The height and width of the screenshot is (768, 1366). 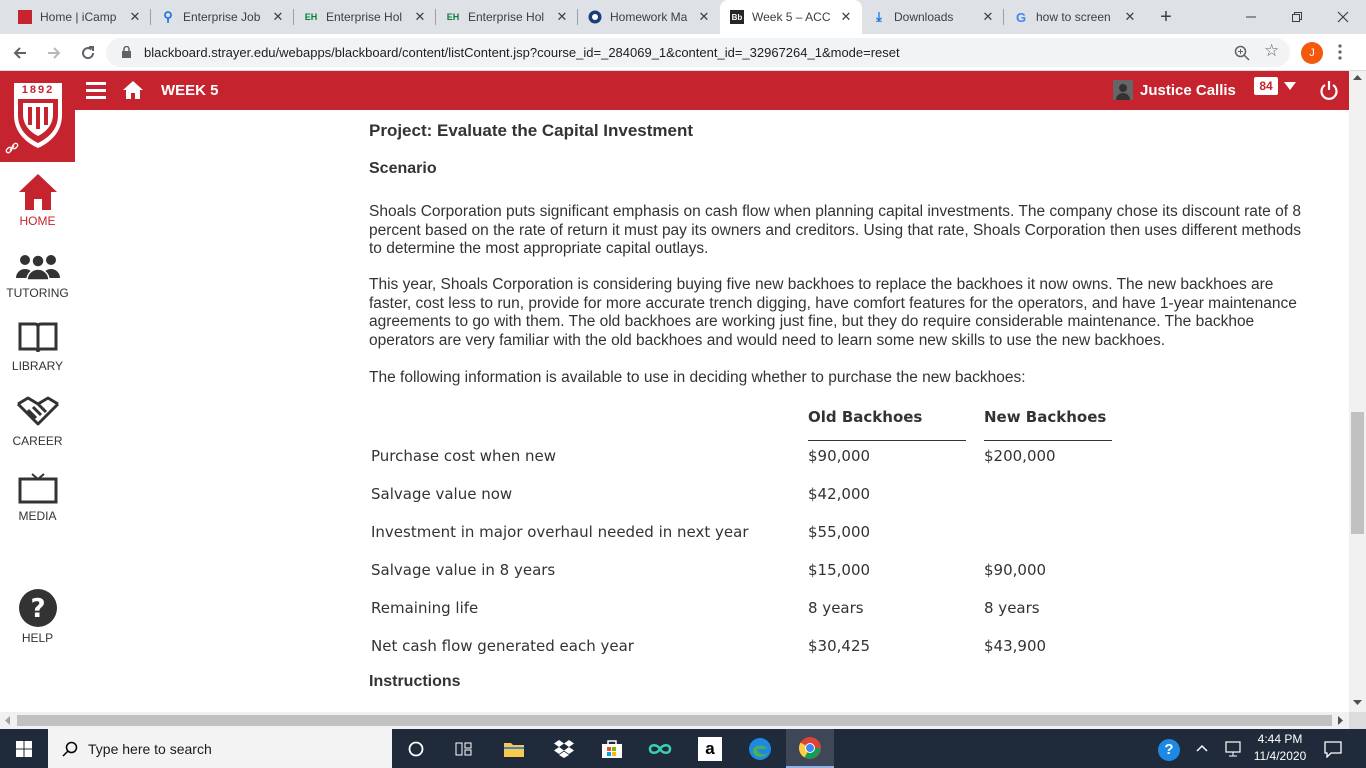 What do you see at coordinates (1123, 90) in the screenshot?
I see `user-avatar` at bounding box center [1123, 90].